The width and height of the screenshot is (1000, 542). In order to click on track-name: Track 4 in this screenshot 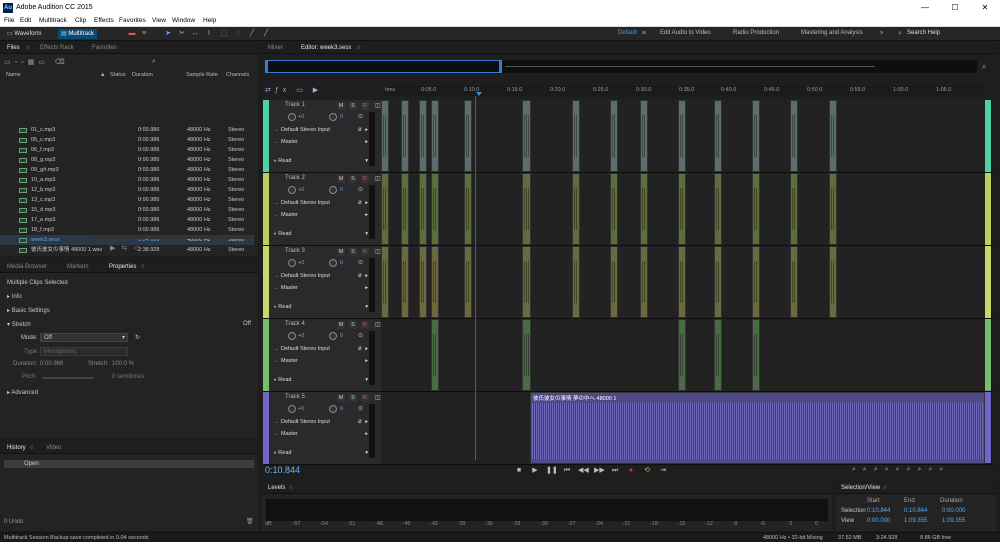, I will do `click(295, 324)`.